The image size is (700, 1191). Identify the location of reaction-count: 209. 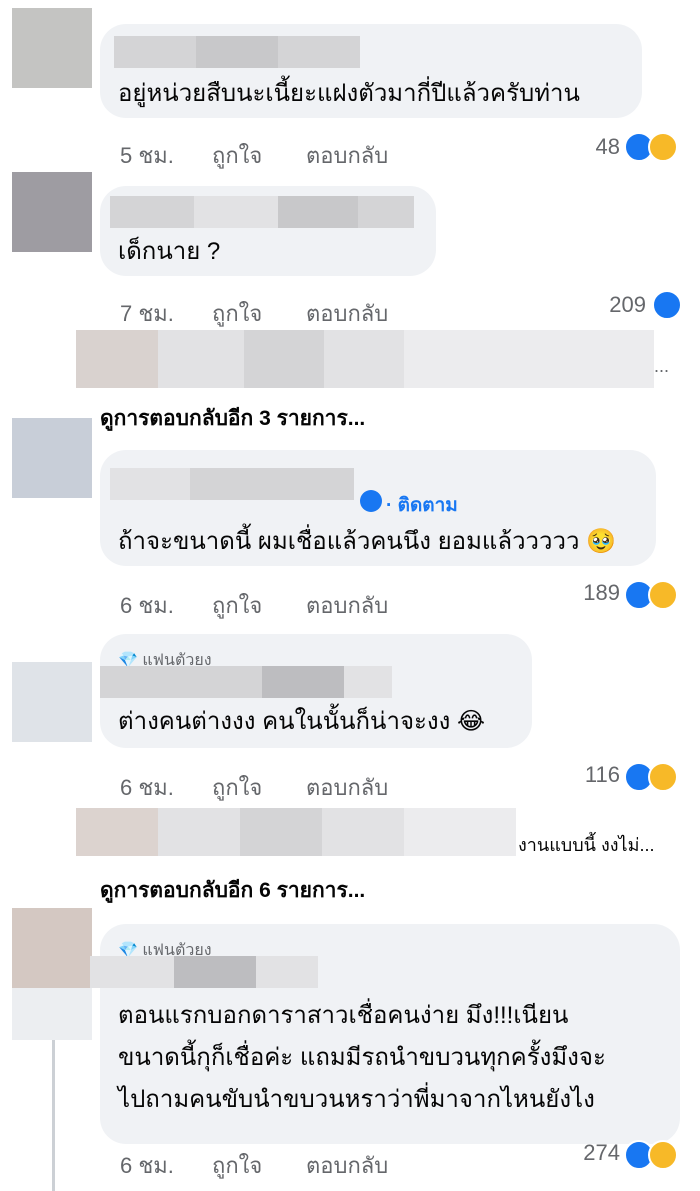
(613, 305).